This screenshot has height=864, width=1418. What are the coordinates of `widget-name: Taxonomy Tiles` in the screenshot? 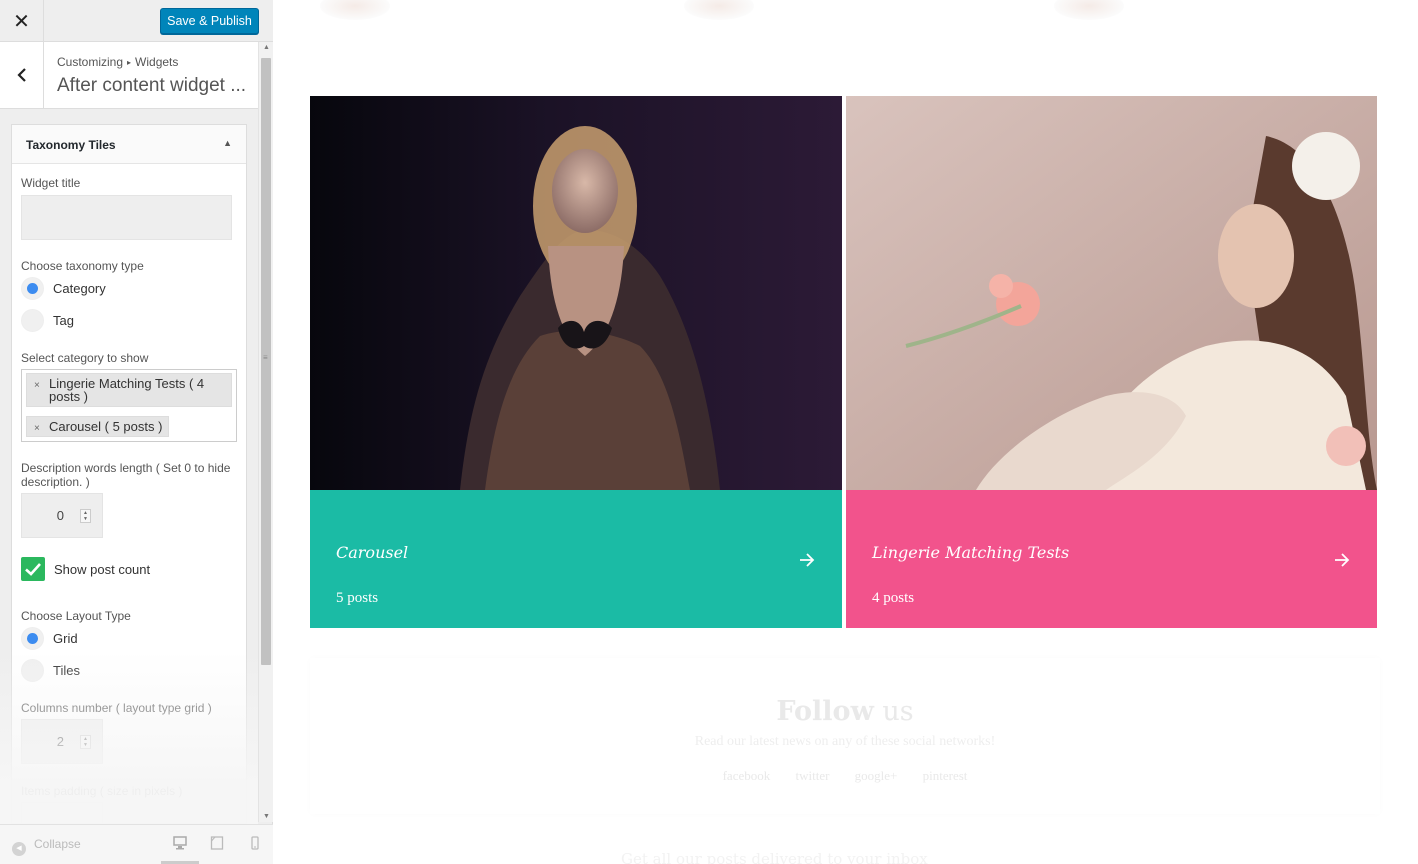 It's located at (71, 145).